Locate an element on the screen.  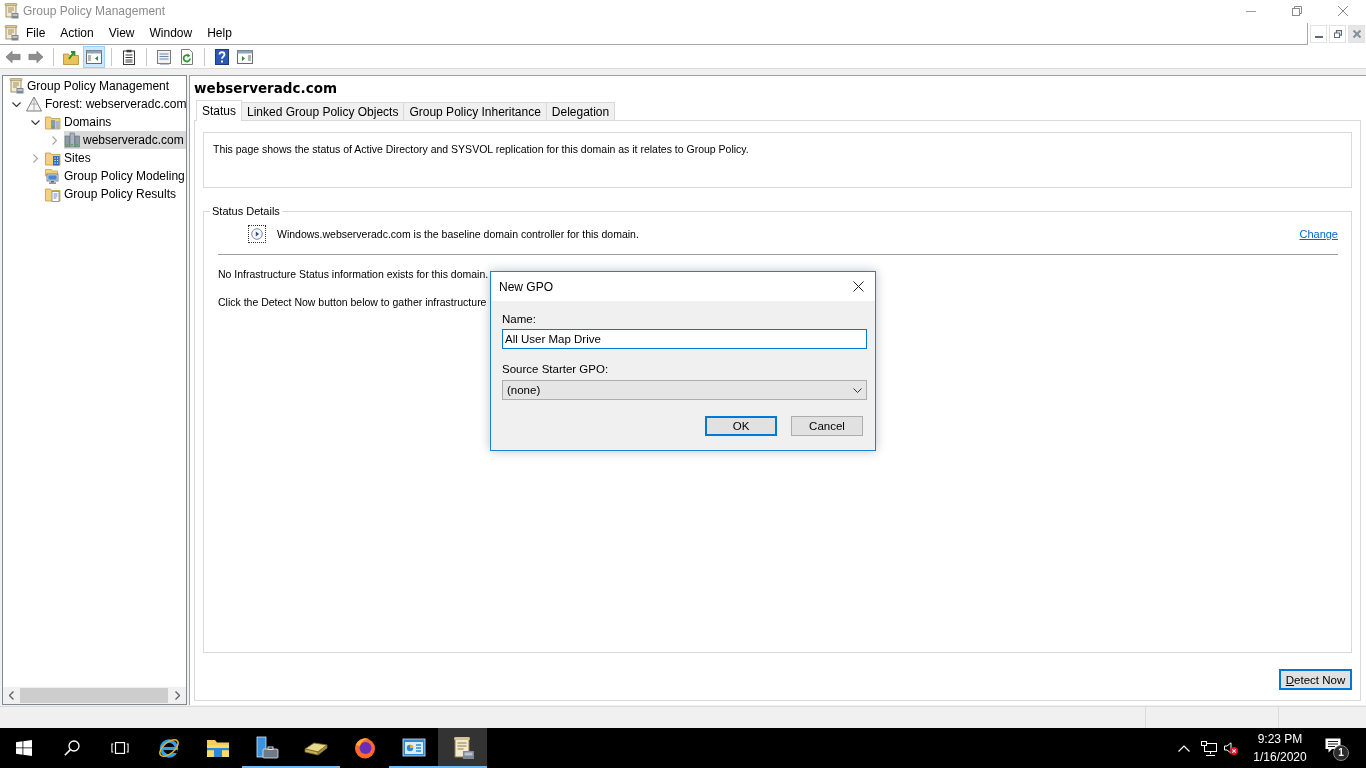
name-label: Name: is located at coordinates (519, 319).